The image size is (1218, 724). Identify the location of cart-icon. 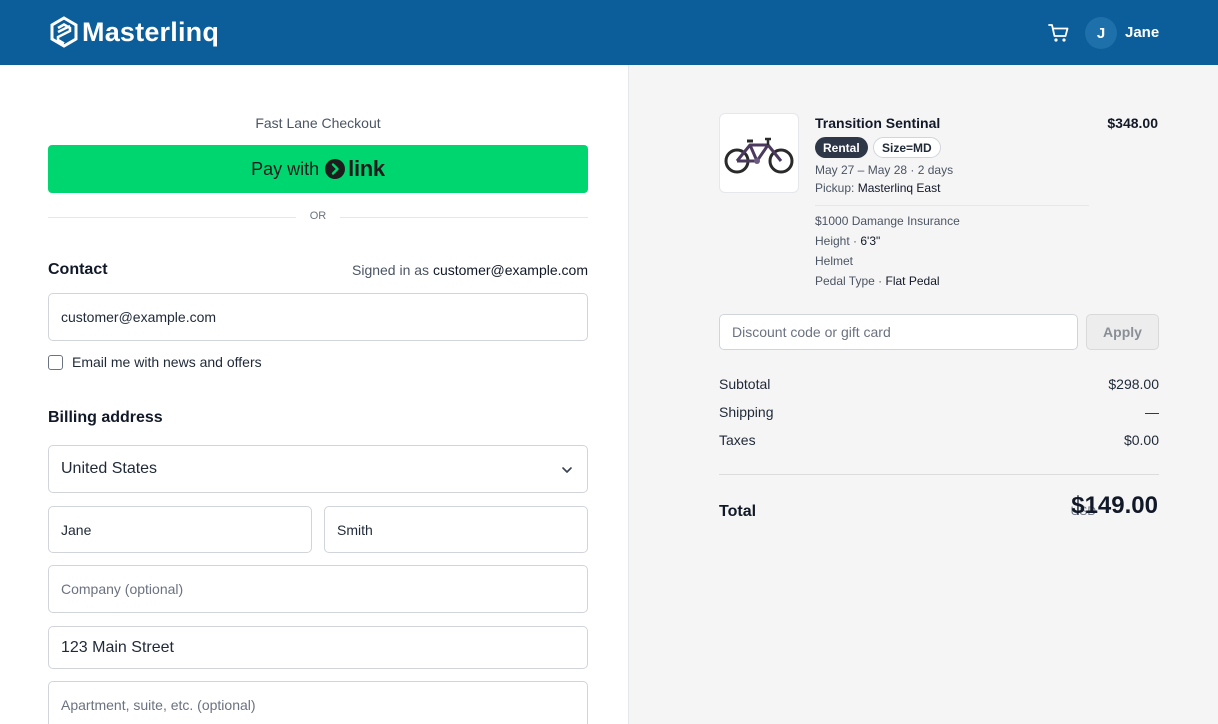
(1059, 33).